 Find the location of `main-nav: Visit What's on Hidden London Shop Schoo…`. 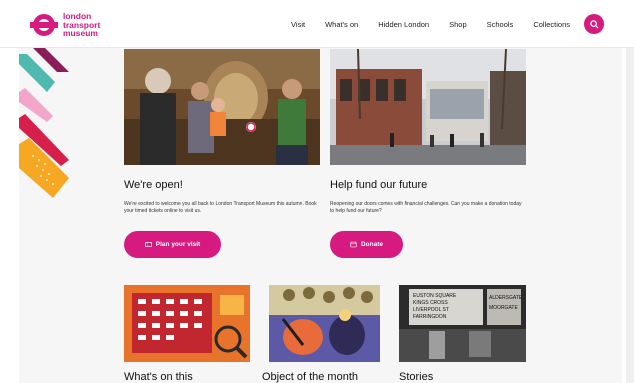

main-nav: Visit What's on Hidden London Shop Schoo… is located at coordinates (447, 24).